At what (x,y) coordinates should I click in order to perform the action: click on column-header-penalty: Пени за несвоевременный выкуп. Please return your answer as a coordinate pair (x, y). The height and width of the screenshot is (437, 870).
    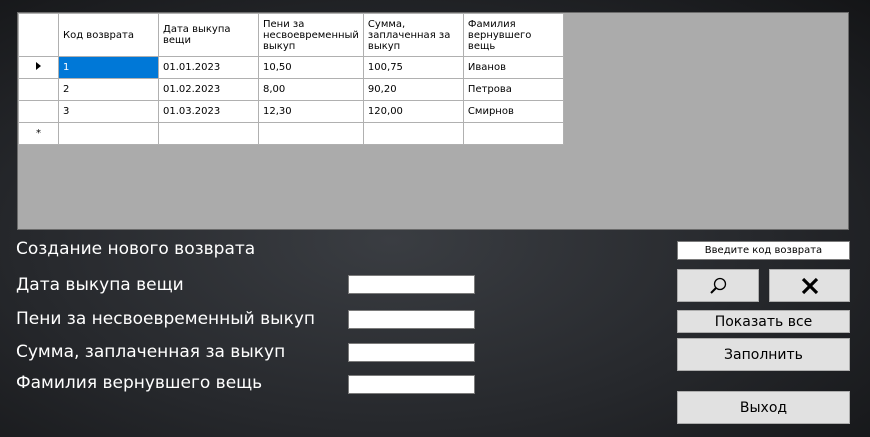
    Looking at the image, I should click on (311, 35).